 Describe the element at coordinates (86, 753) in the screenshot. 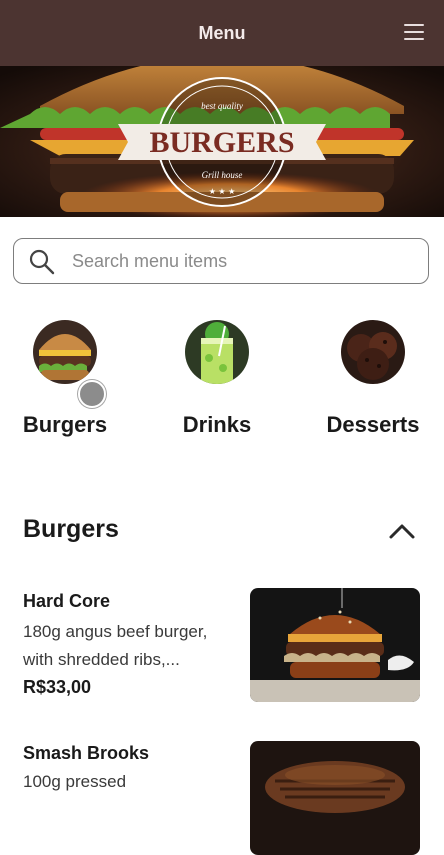

I see `menu-item-name: Smash Brooks` at that location.